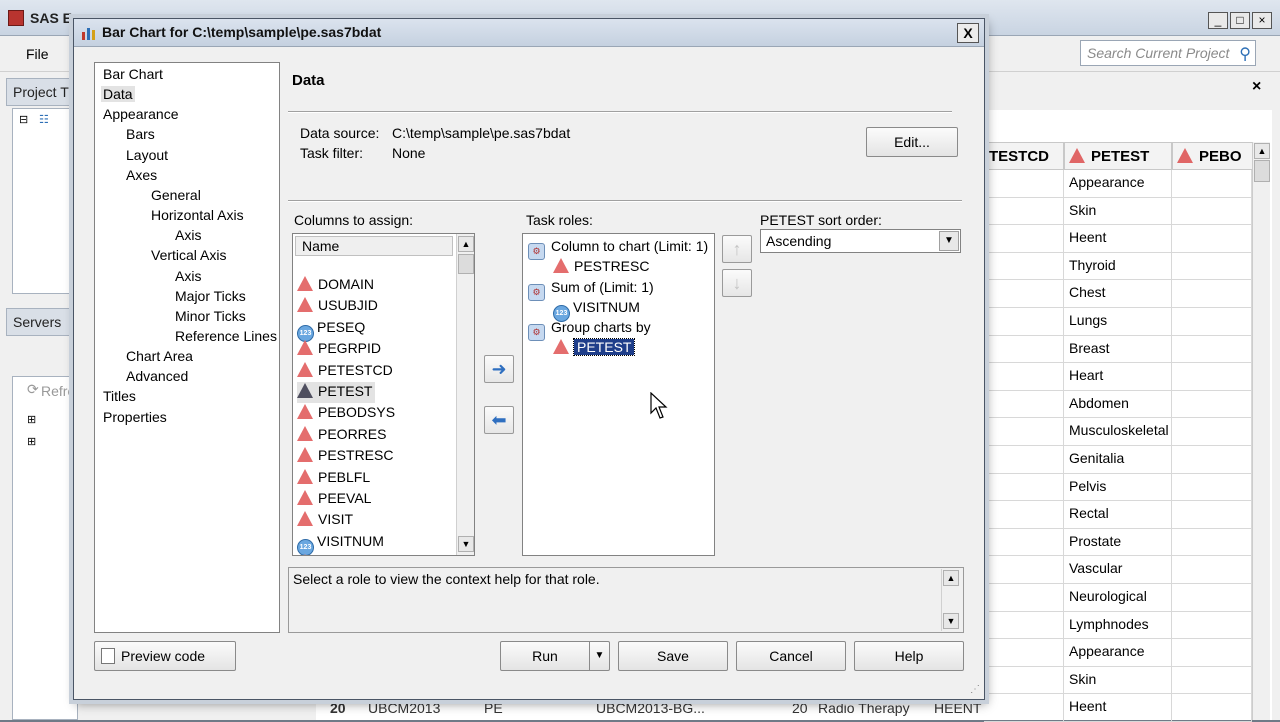 This screenshot has width=1280, height=722. I want to click on nav-item: Advanced, so click(157, 376).